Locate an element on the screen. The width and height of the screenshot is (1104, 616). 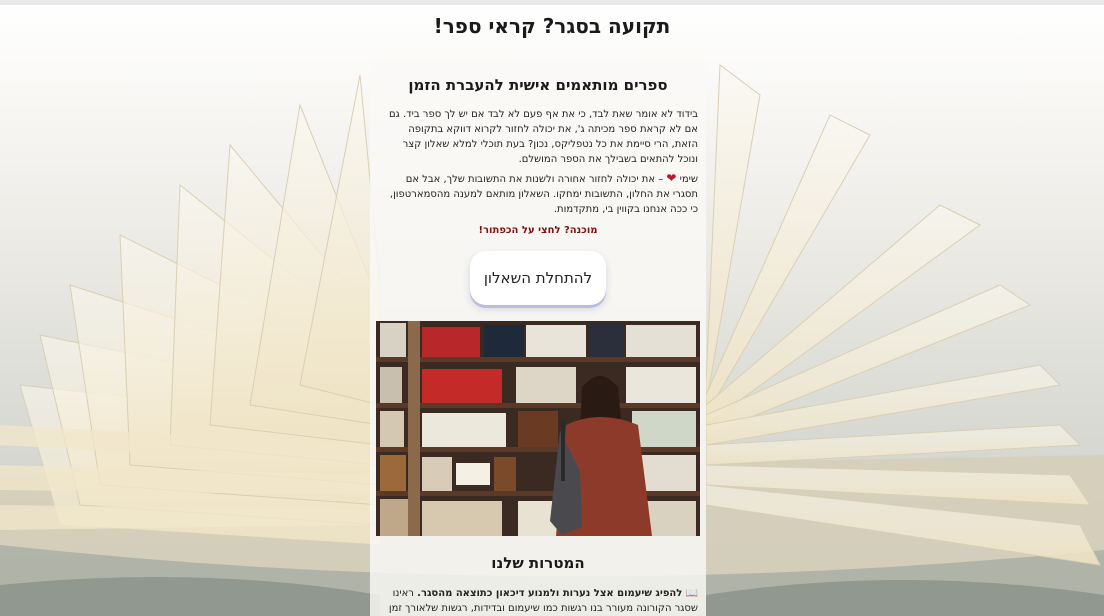
intro-heading: ספרים מותאמים אישית להעברת הזמן is located at coordinates (538, 85).